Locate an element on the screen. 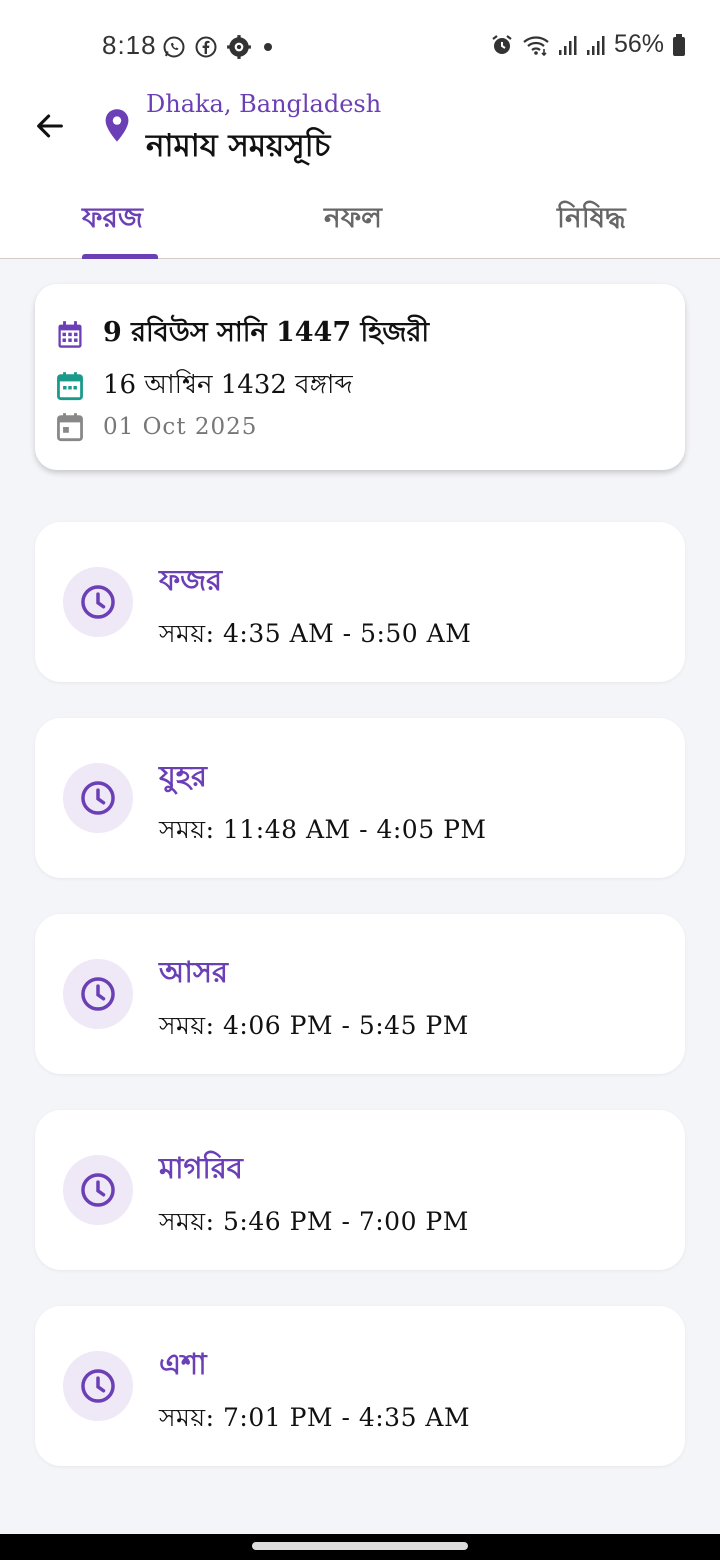  battery-icon is located at coordinates (679, 45).